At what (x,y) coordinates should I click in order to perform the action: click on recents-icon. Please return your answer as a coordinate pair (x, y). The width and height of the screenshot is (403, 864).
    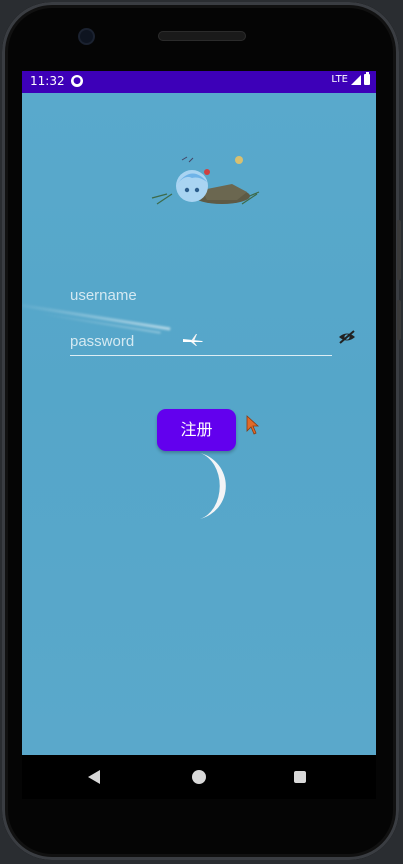
    Looking at the image, I should click on (300, 777).